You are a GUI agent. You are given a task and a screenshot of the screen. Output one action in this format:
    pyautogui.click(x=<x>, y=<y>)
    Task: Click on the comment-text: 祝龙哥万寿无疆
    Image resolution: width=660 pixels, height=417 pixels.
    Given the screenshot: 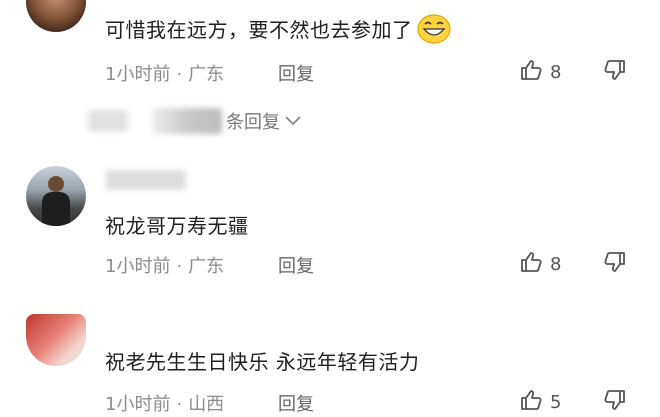 What is the action you would take?
    pyautogui.click(x=177, y=226)
    